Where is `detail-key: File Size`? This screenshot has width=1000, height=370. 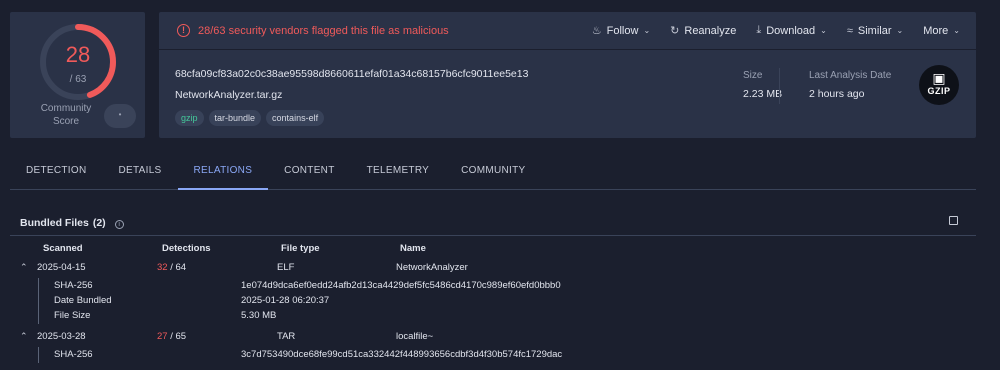
detail-key: File Size is located at coordinates (72, 315).